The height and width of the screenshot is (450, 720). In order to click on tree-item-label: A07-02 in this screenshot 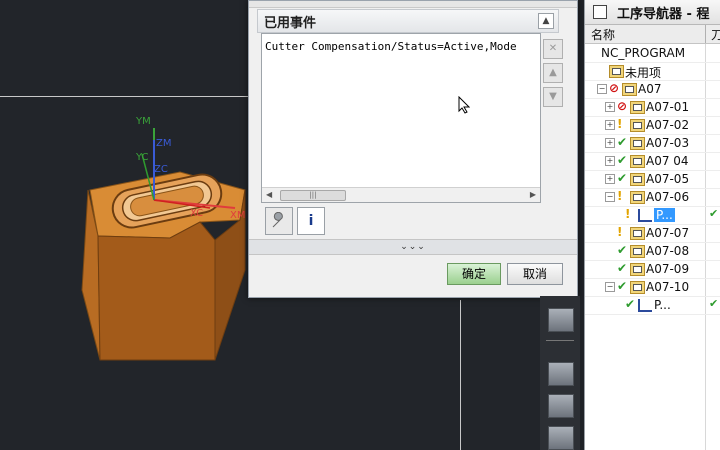, I will do `click(668, 125)`.